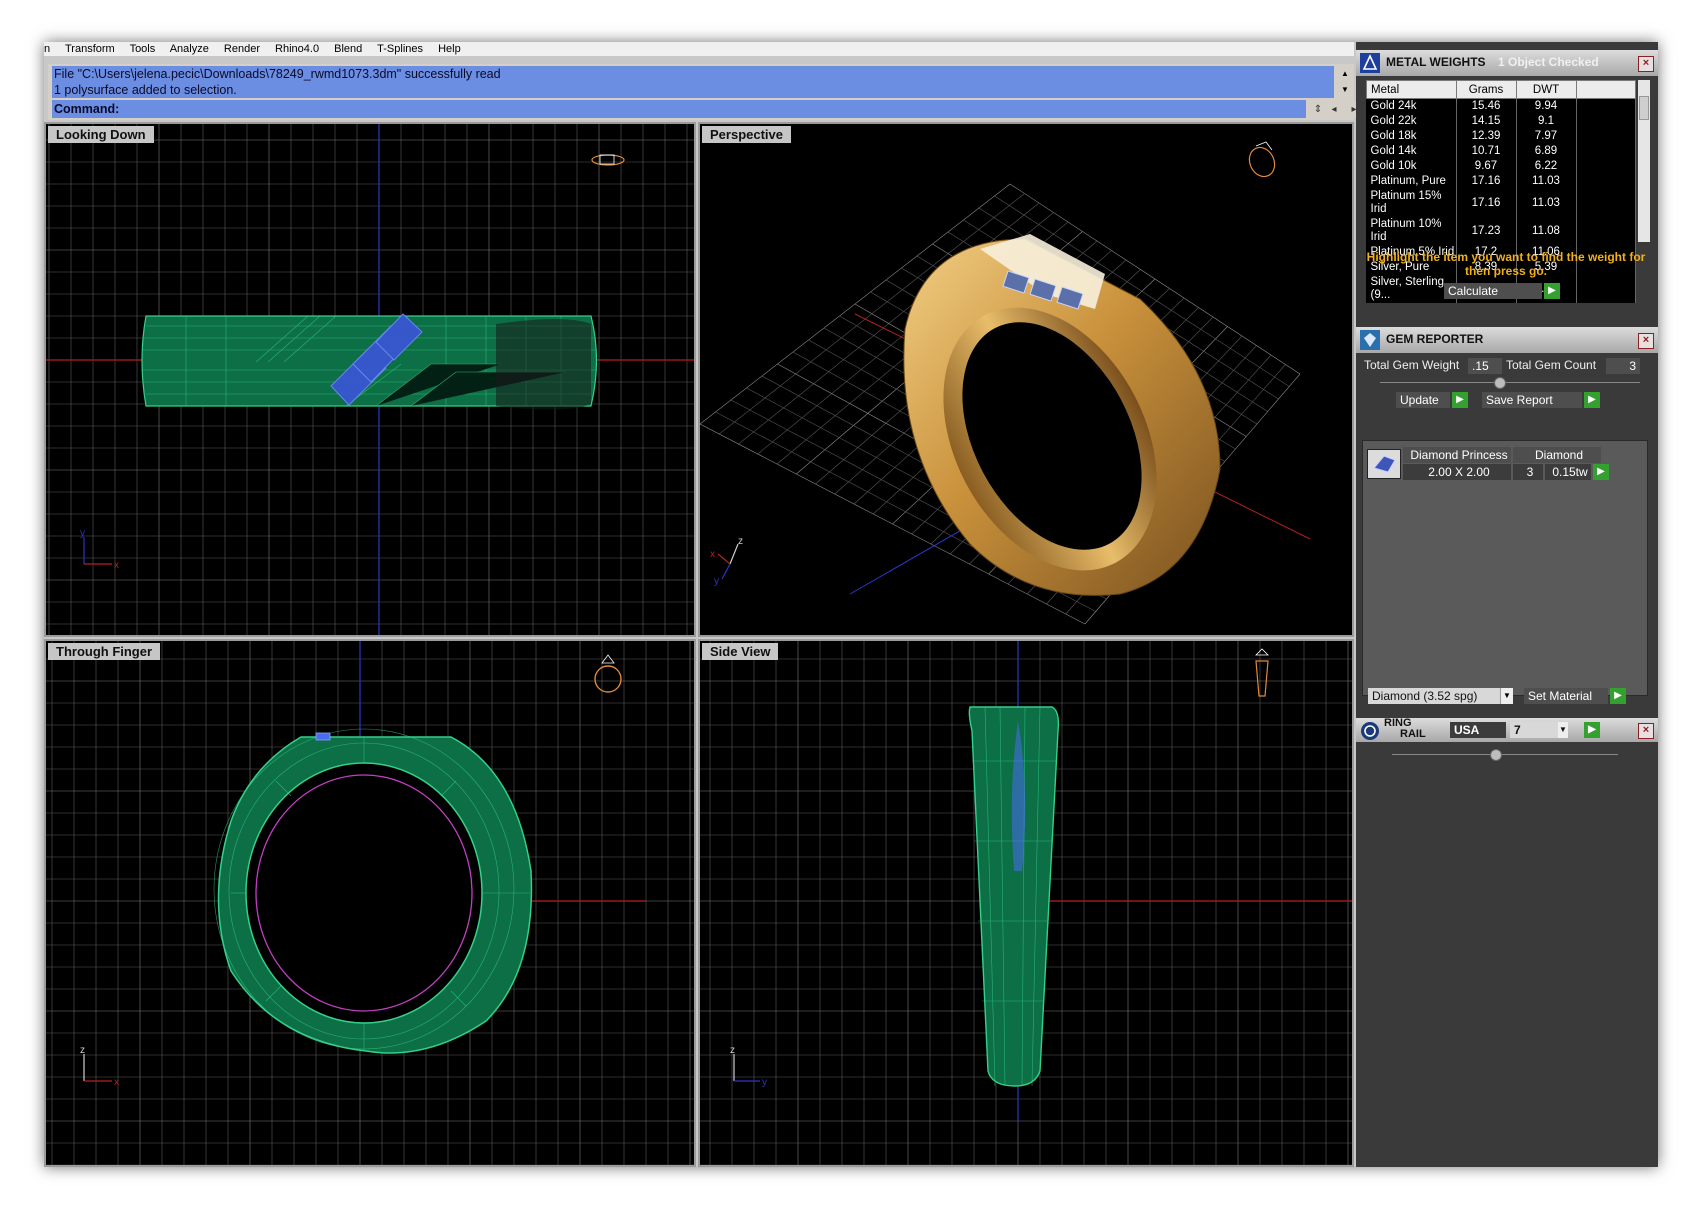  I want to click on menu-item-transform: Transform, so click(90, 49).